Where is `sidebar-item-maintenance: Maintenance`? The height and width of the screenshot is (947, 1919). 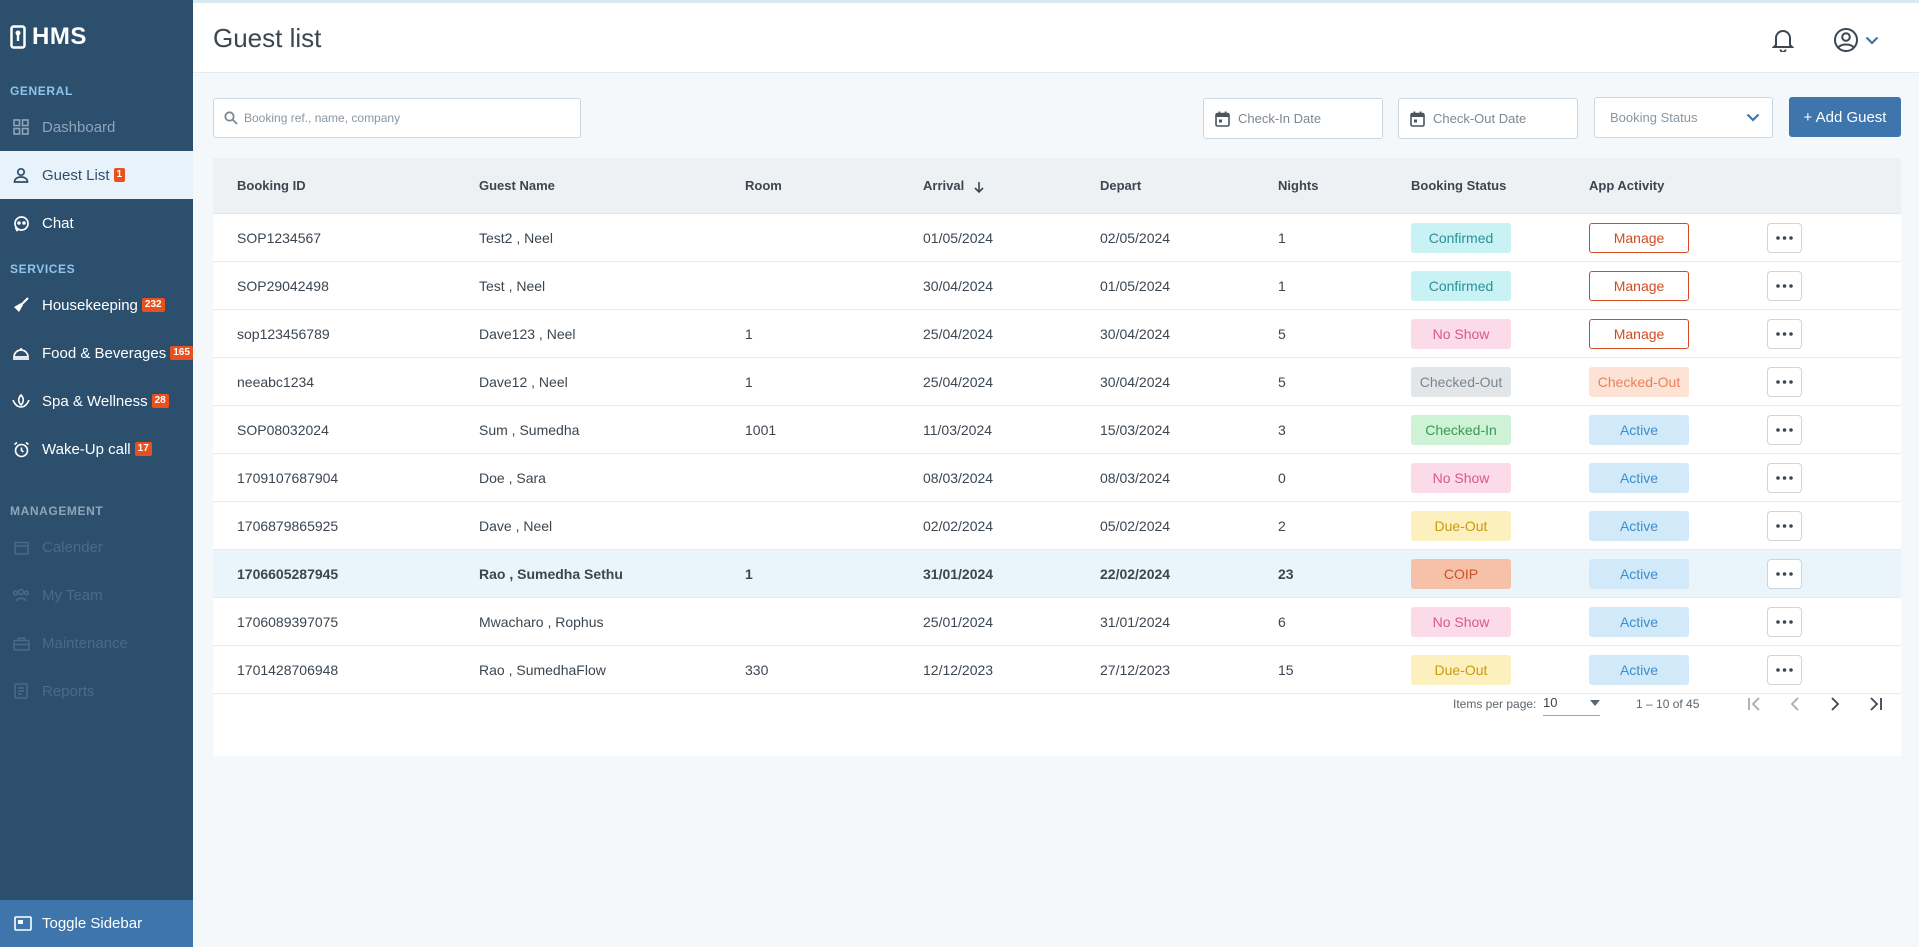
sidebar-item-maintenance: Maintenance is located at coordinates (96, 643).